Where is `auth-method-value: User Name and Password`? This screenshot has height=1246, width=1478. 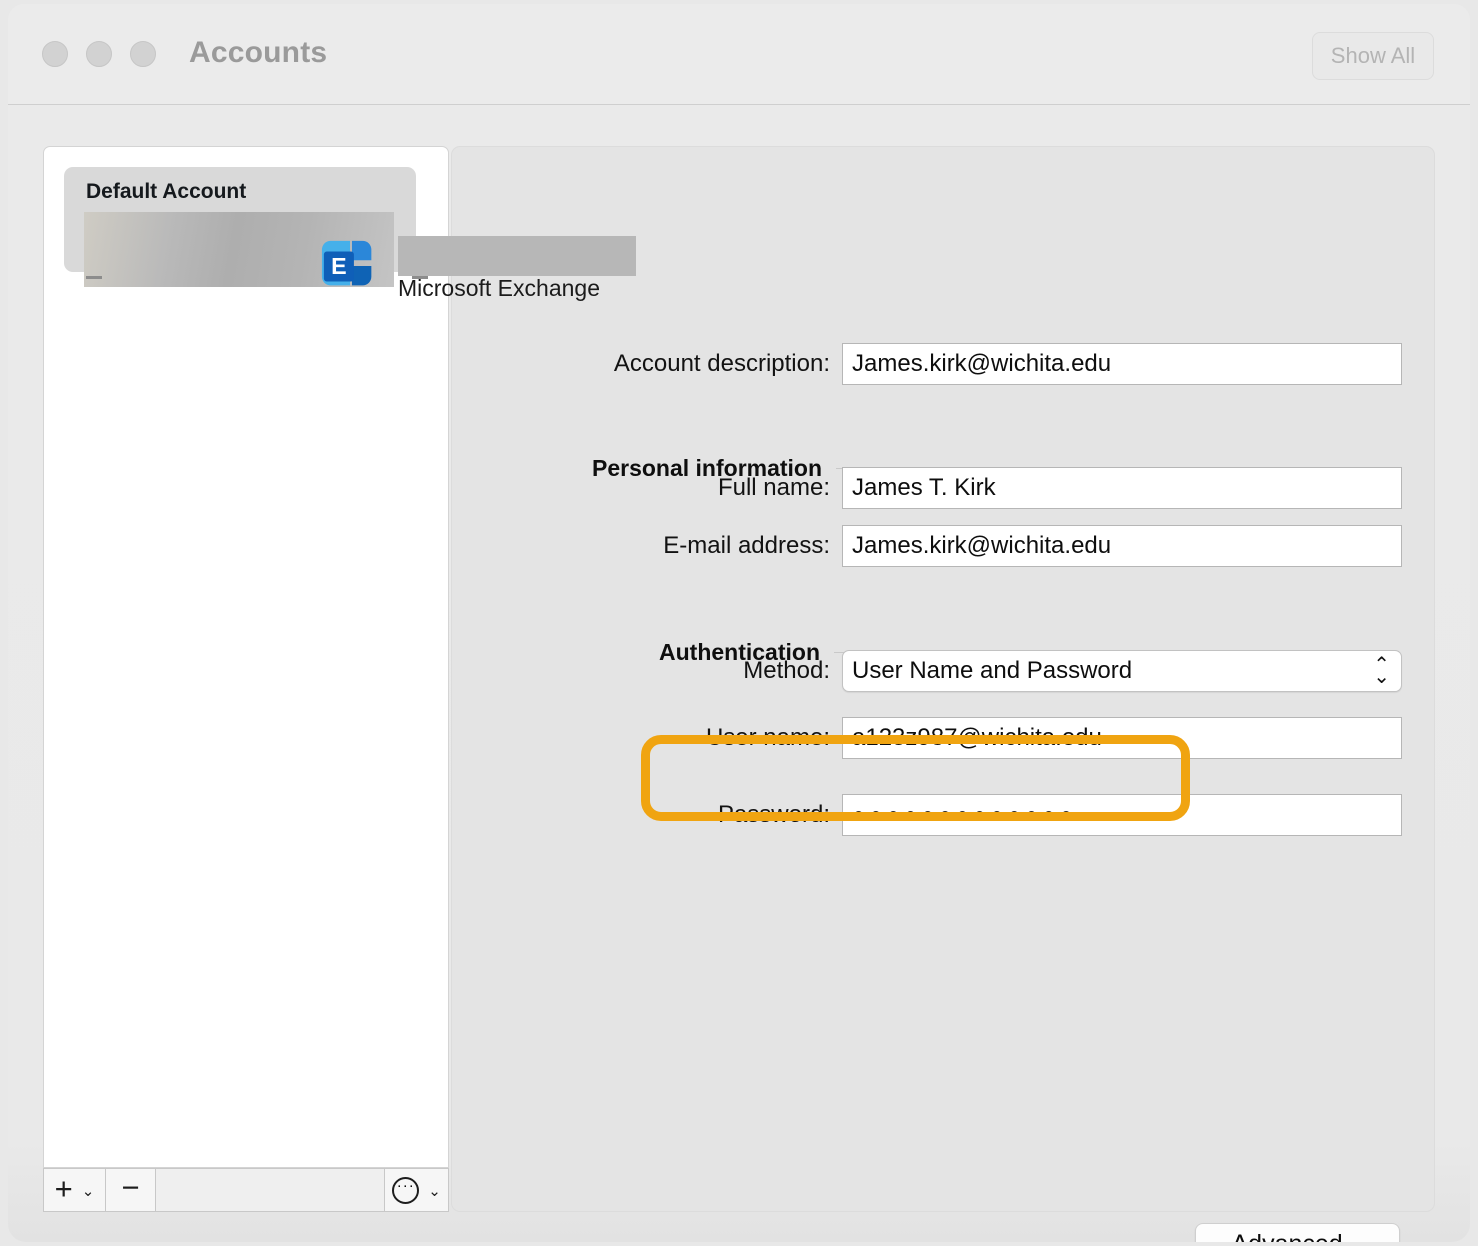 auth-method-value: User Name and Password is located at coordinates (992, 670).